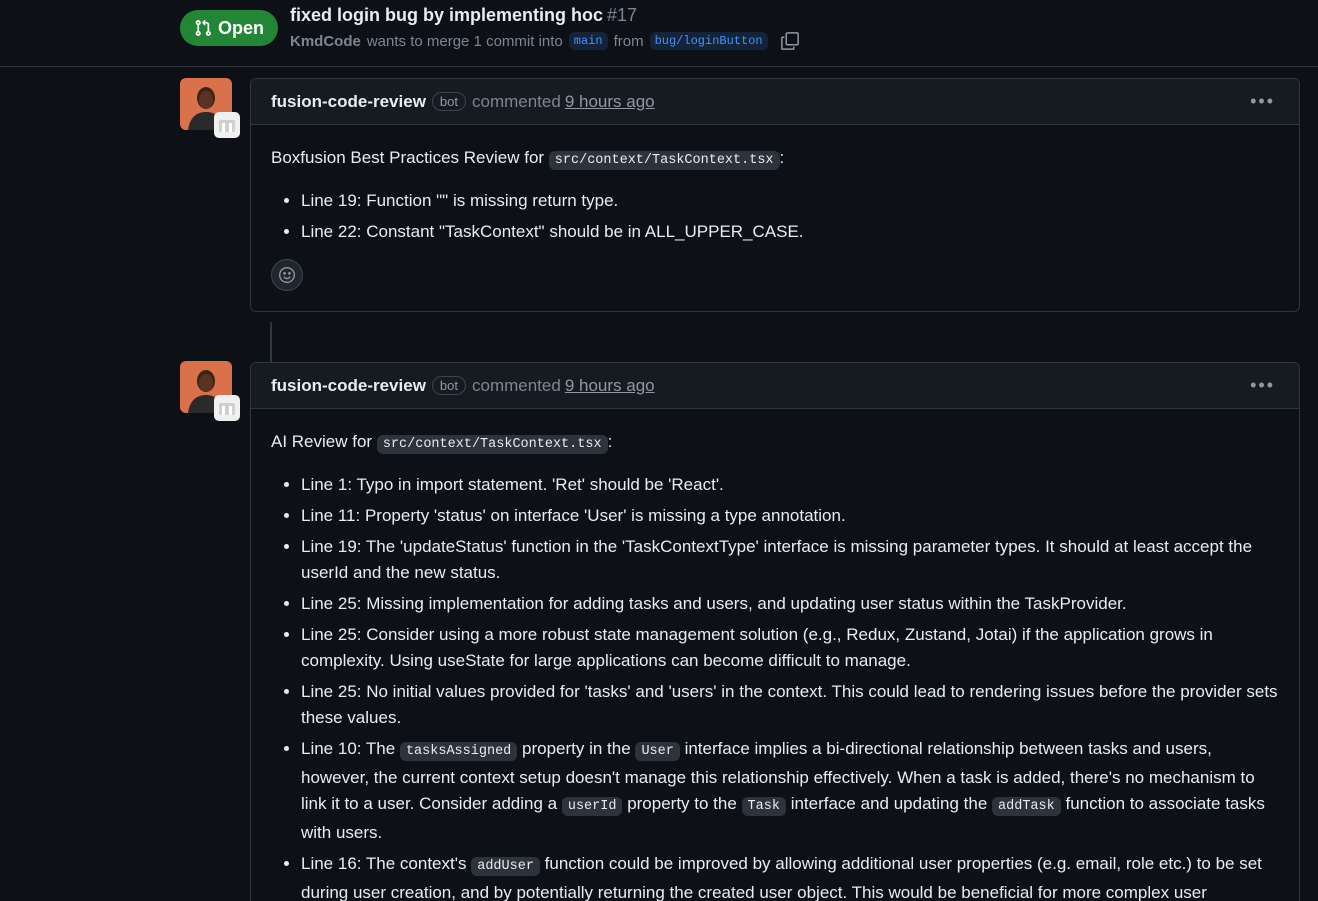  I want to click on pr-title-text: fixed login bug by implementing hoc, so click(447, 15).